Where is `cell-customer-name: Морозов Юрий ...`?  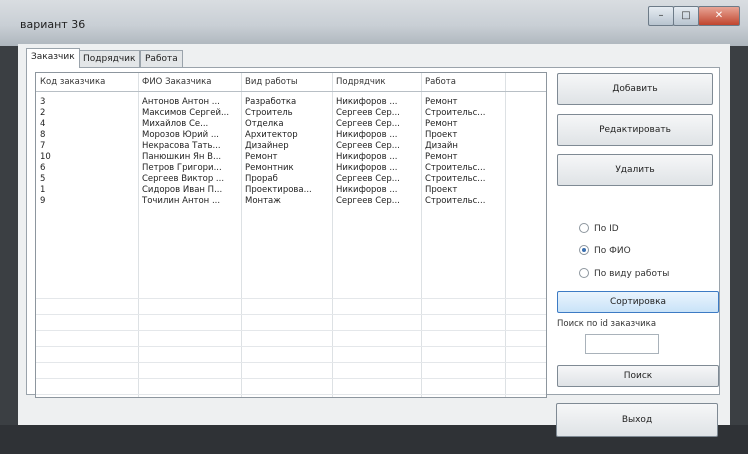 cell-customer-name: Морозов Юрий ... is located at coordinates (180, 135).